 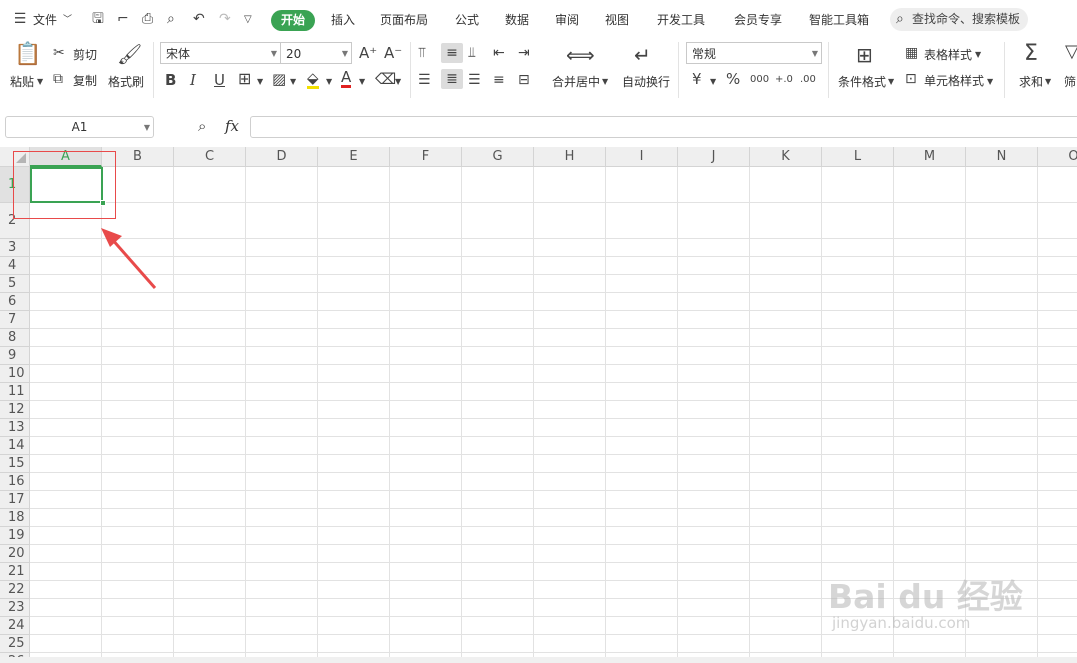 What do you see at coordinates (15, 338) in the screenshot?
I see `row-header-8: 8` at bounding box center [15, 338].